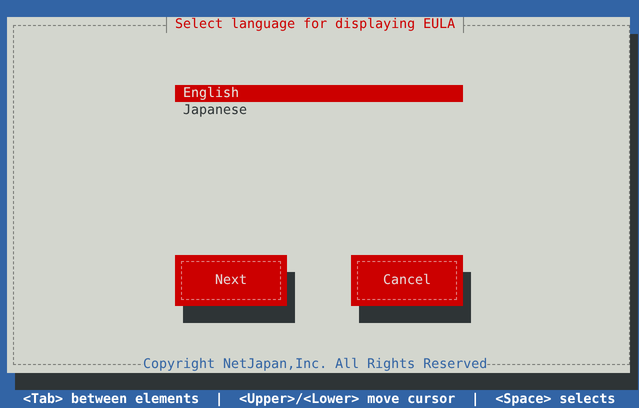  What do you see at coordinates (315, 25) in the screenshot?
I see `dialog-title: Select language for displaying EULA` at bounding box center [315, 25].